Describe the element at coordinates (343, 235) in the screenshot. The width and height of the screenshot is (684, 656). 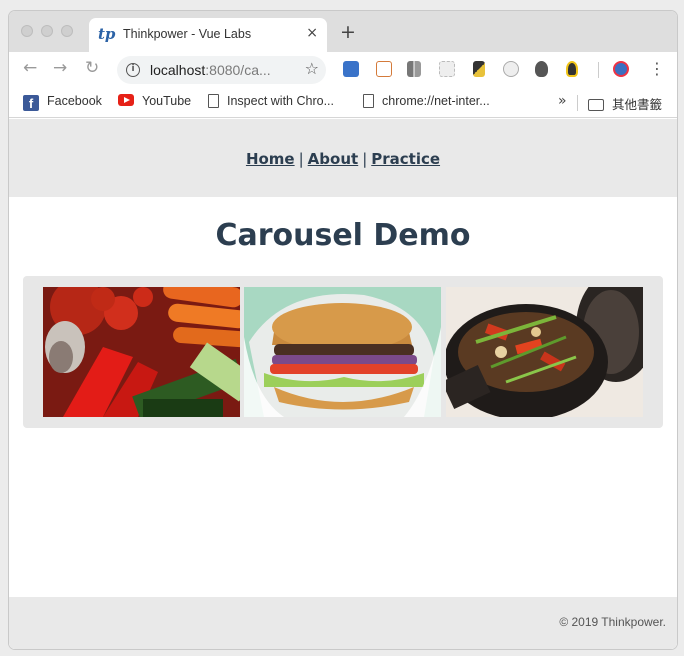
I see `page-title: Carousel Demo` at that location.